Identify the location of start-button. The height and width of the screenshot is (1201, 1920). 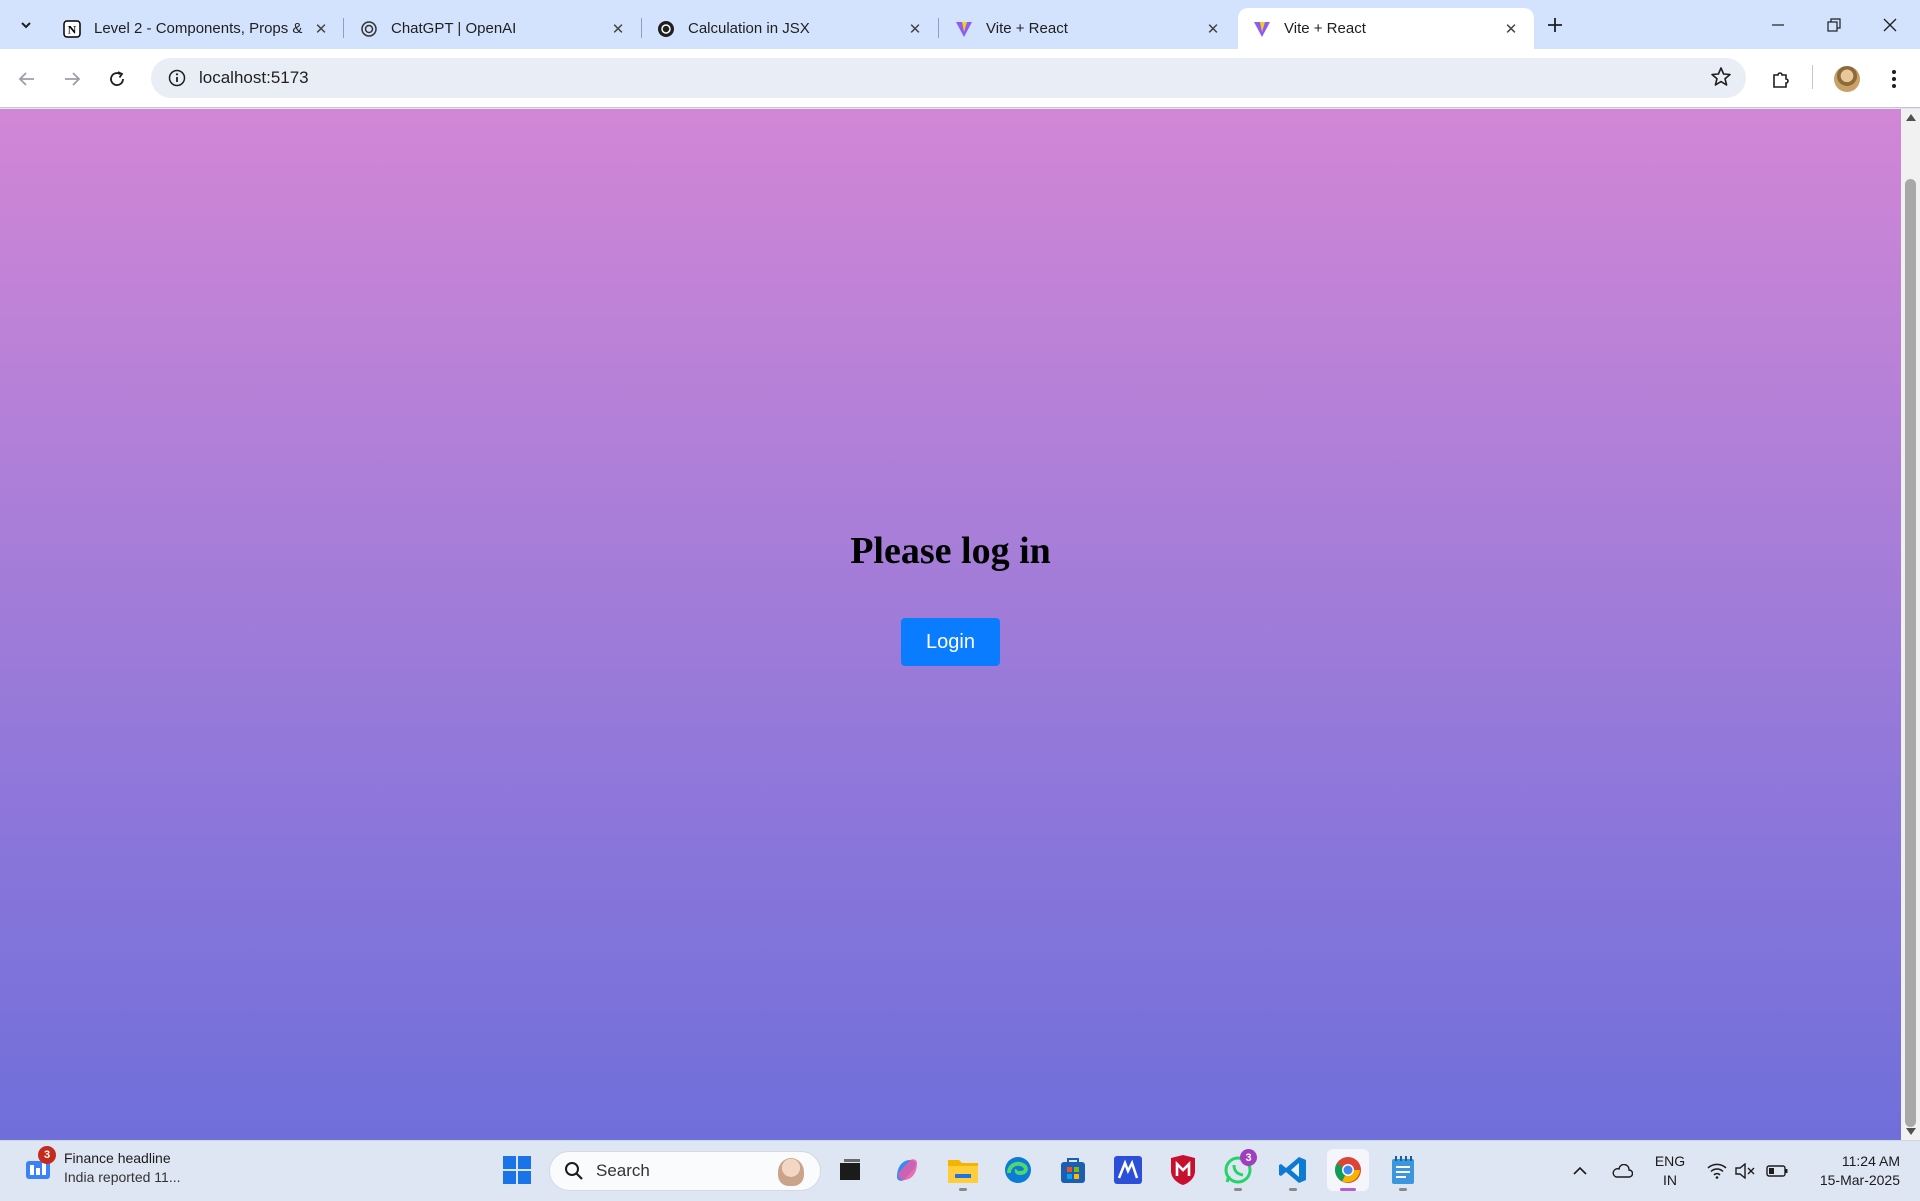
(517, 1170).